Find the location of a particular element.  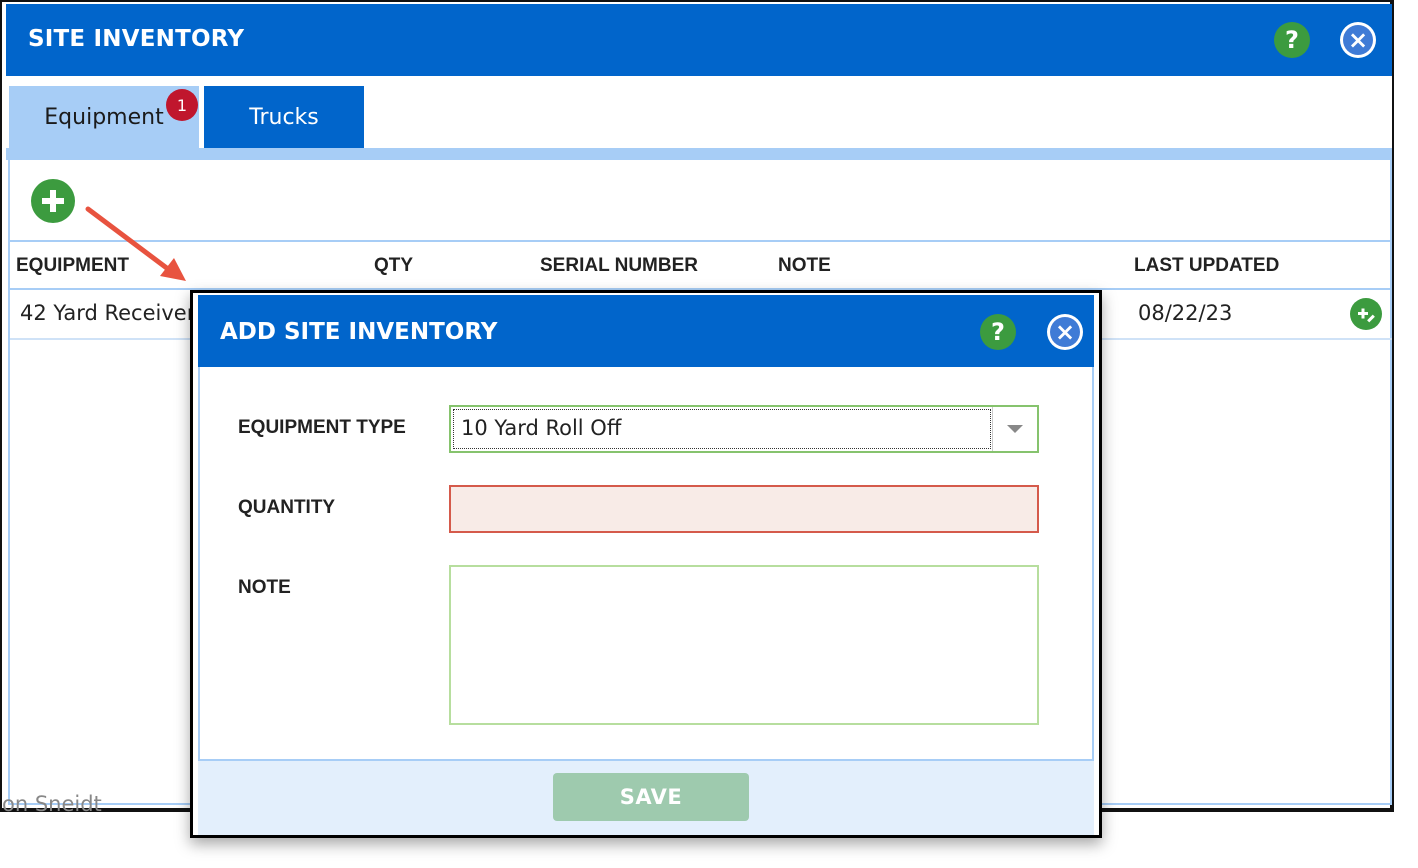

save-button: SAVE is located at coordinates (651, 797).